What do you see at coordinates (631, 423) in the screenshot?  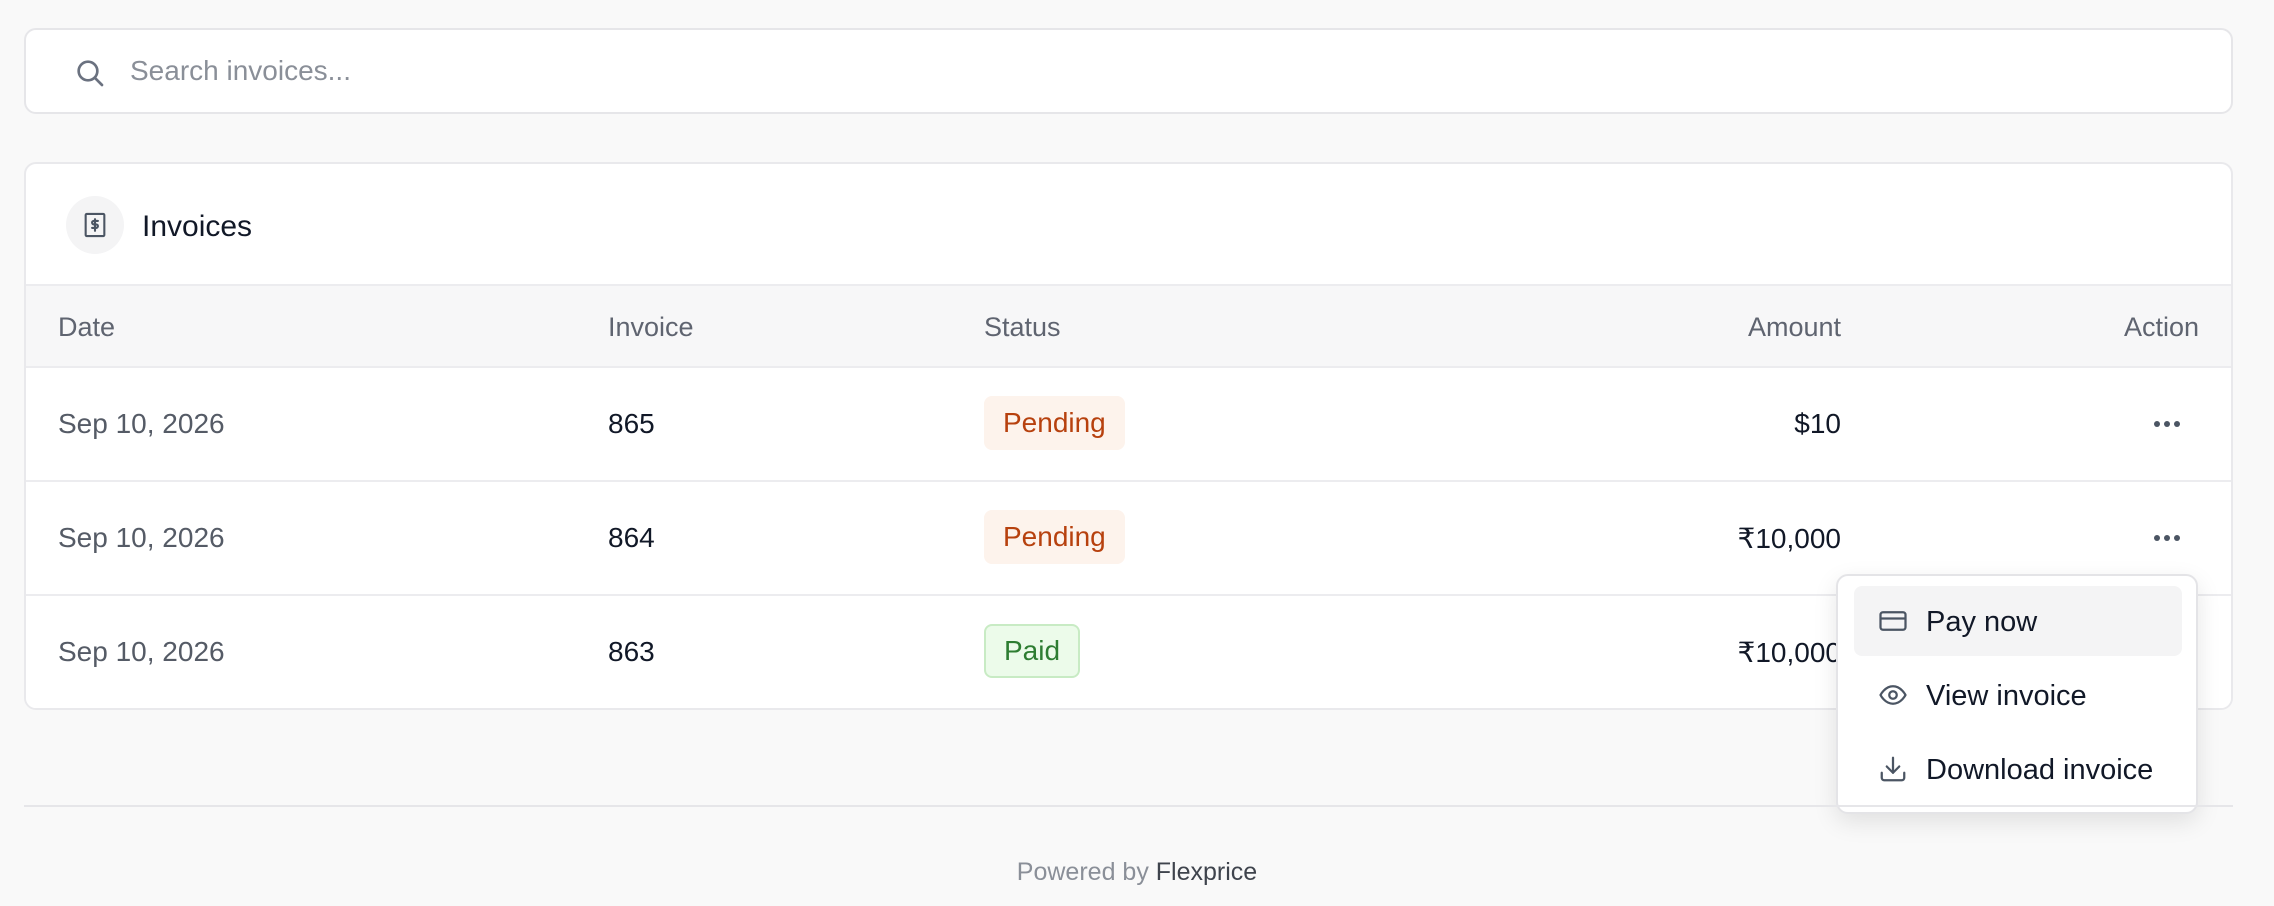 I see `invoice-number-cell: 865` at bounding box center [631, 423].